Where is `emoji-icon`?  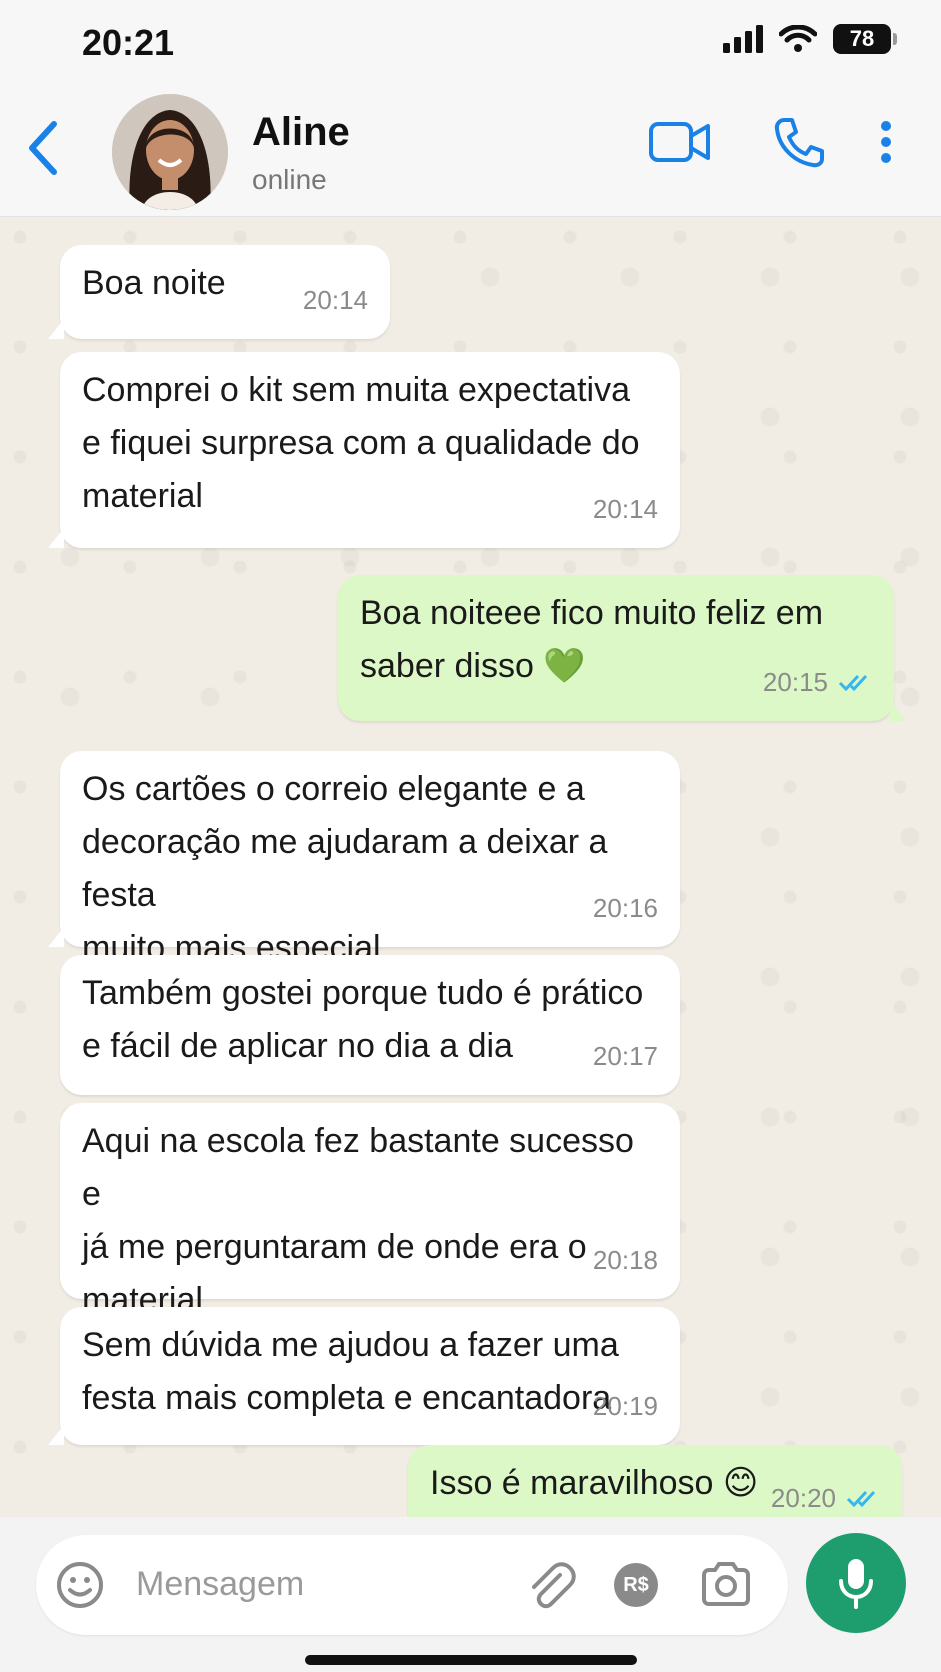 emoji-icon is located at coordinates (80, 1585).